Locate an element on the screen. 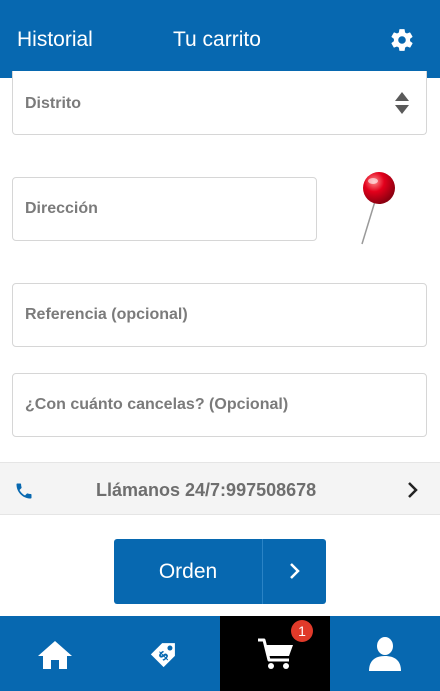 The width and height of the screenshot is (440, 691). order-button: Orden is located at coordinates (220, 571).